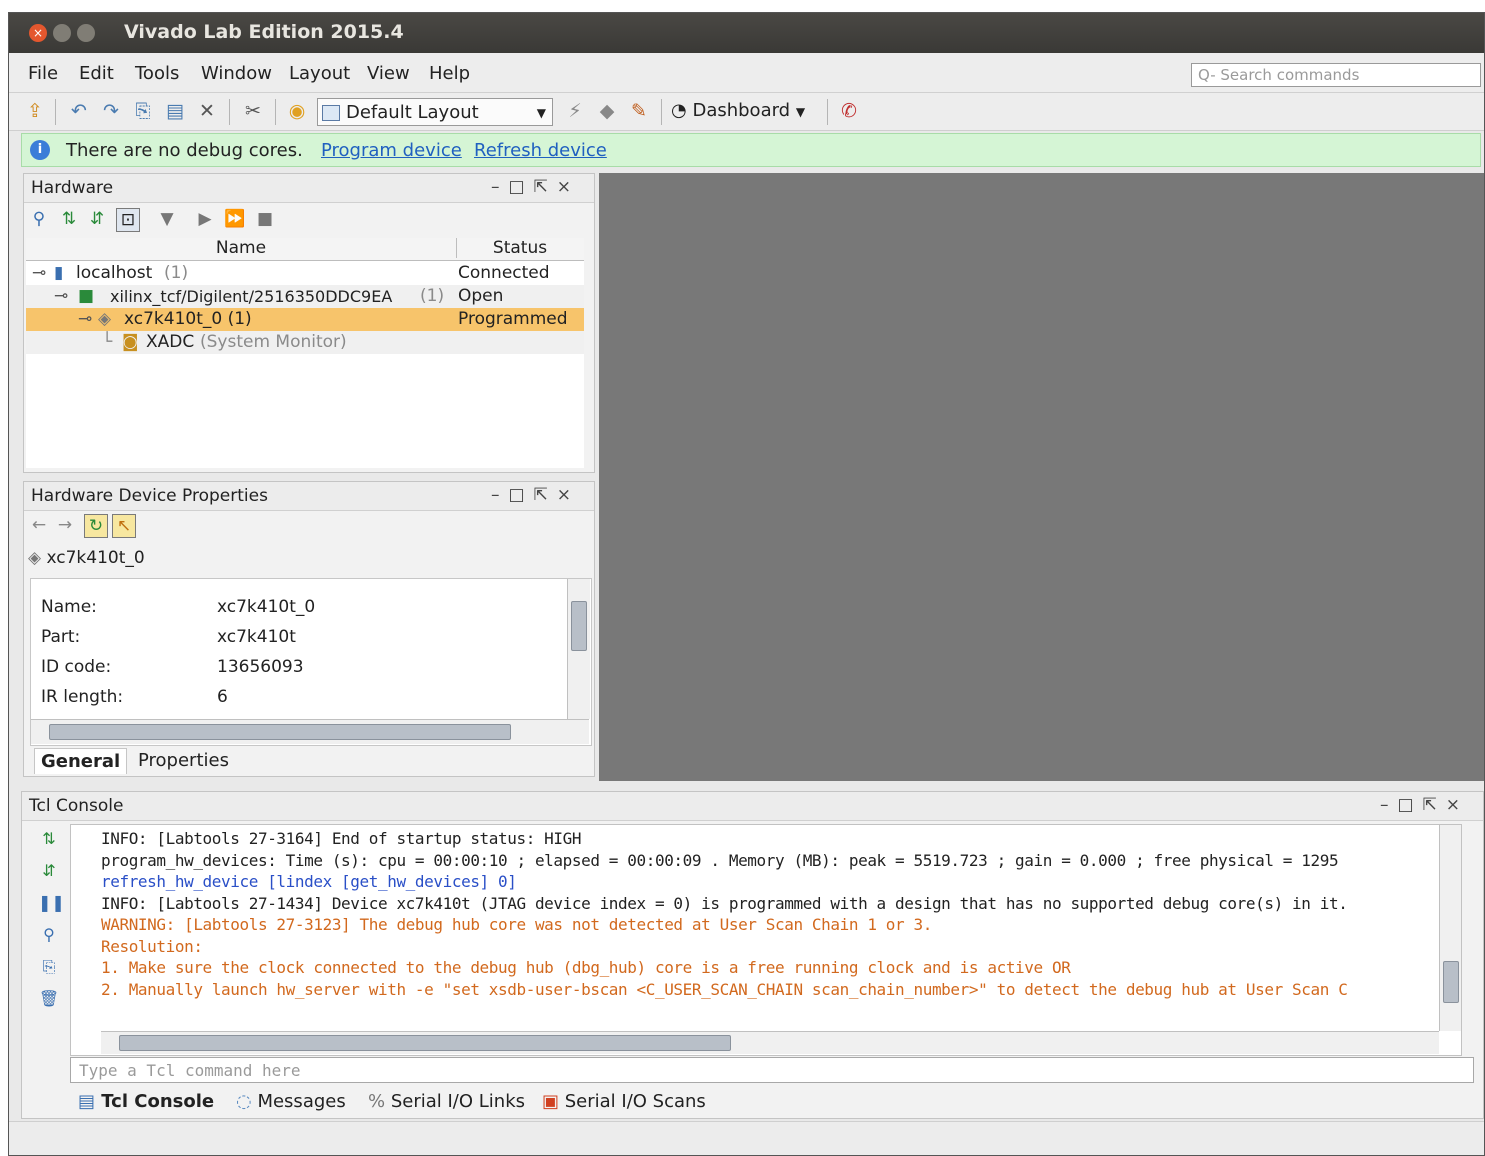 This screenshot has width=1485, height=1156. What do you see at coordinates (188, 319) in the screenshot?
I see `tree-node-name: xc7k410t_0 (1)` at bounding box center [188, 319].